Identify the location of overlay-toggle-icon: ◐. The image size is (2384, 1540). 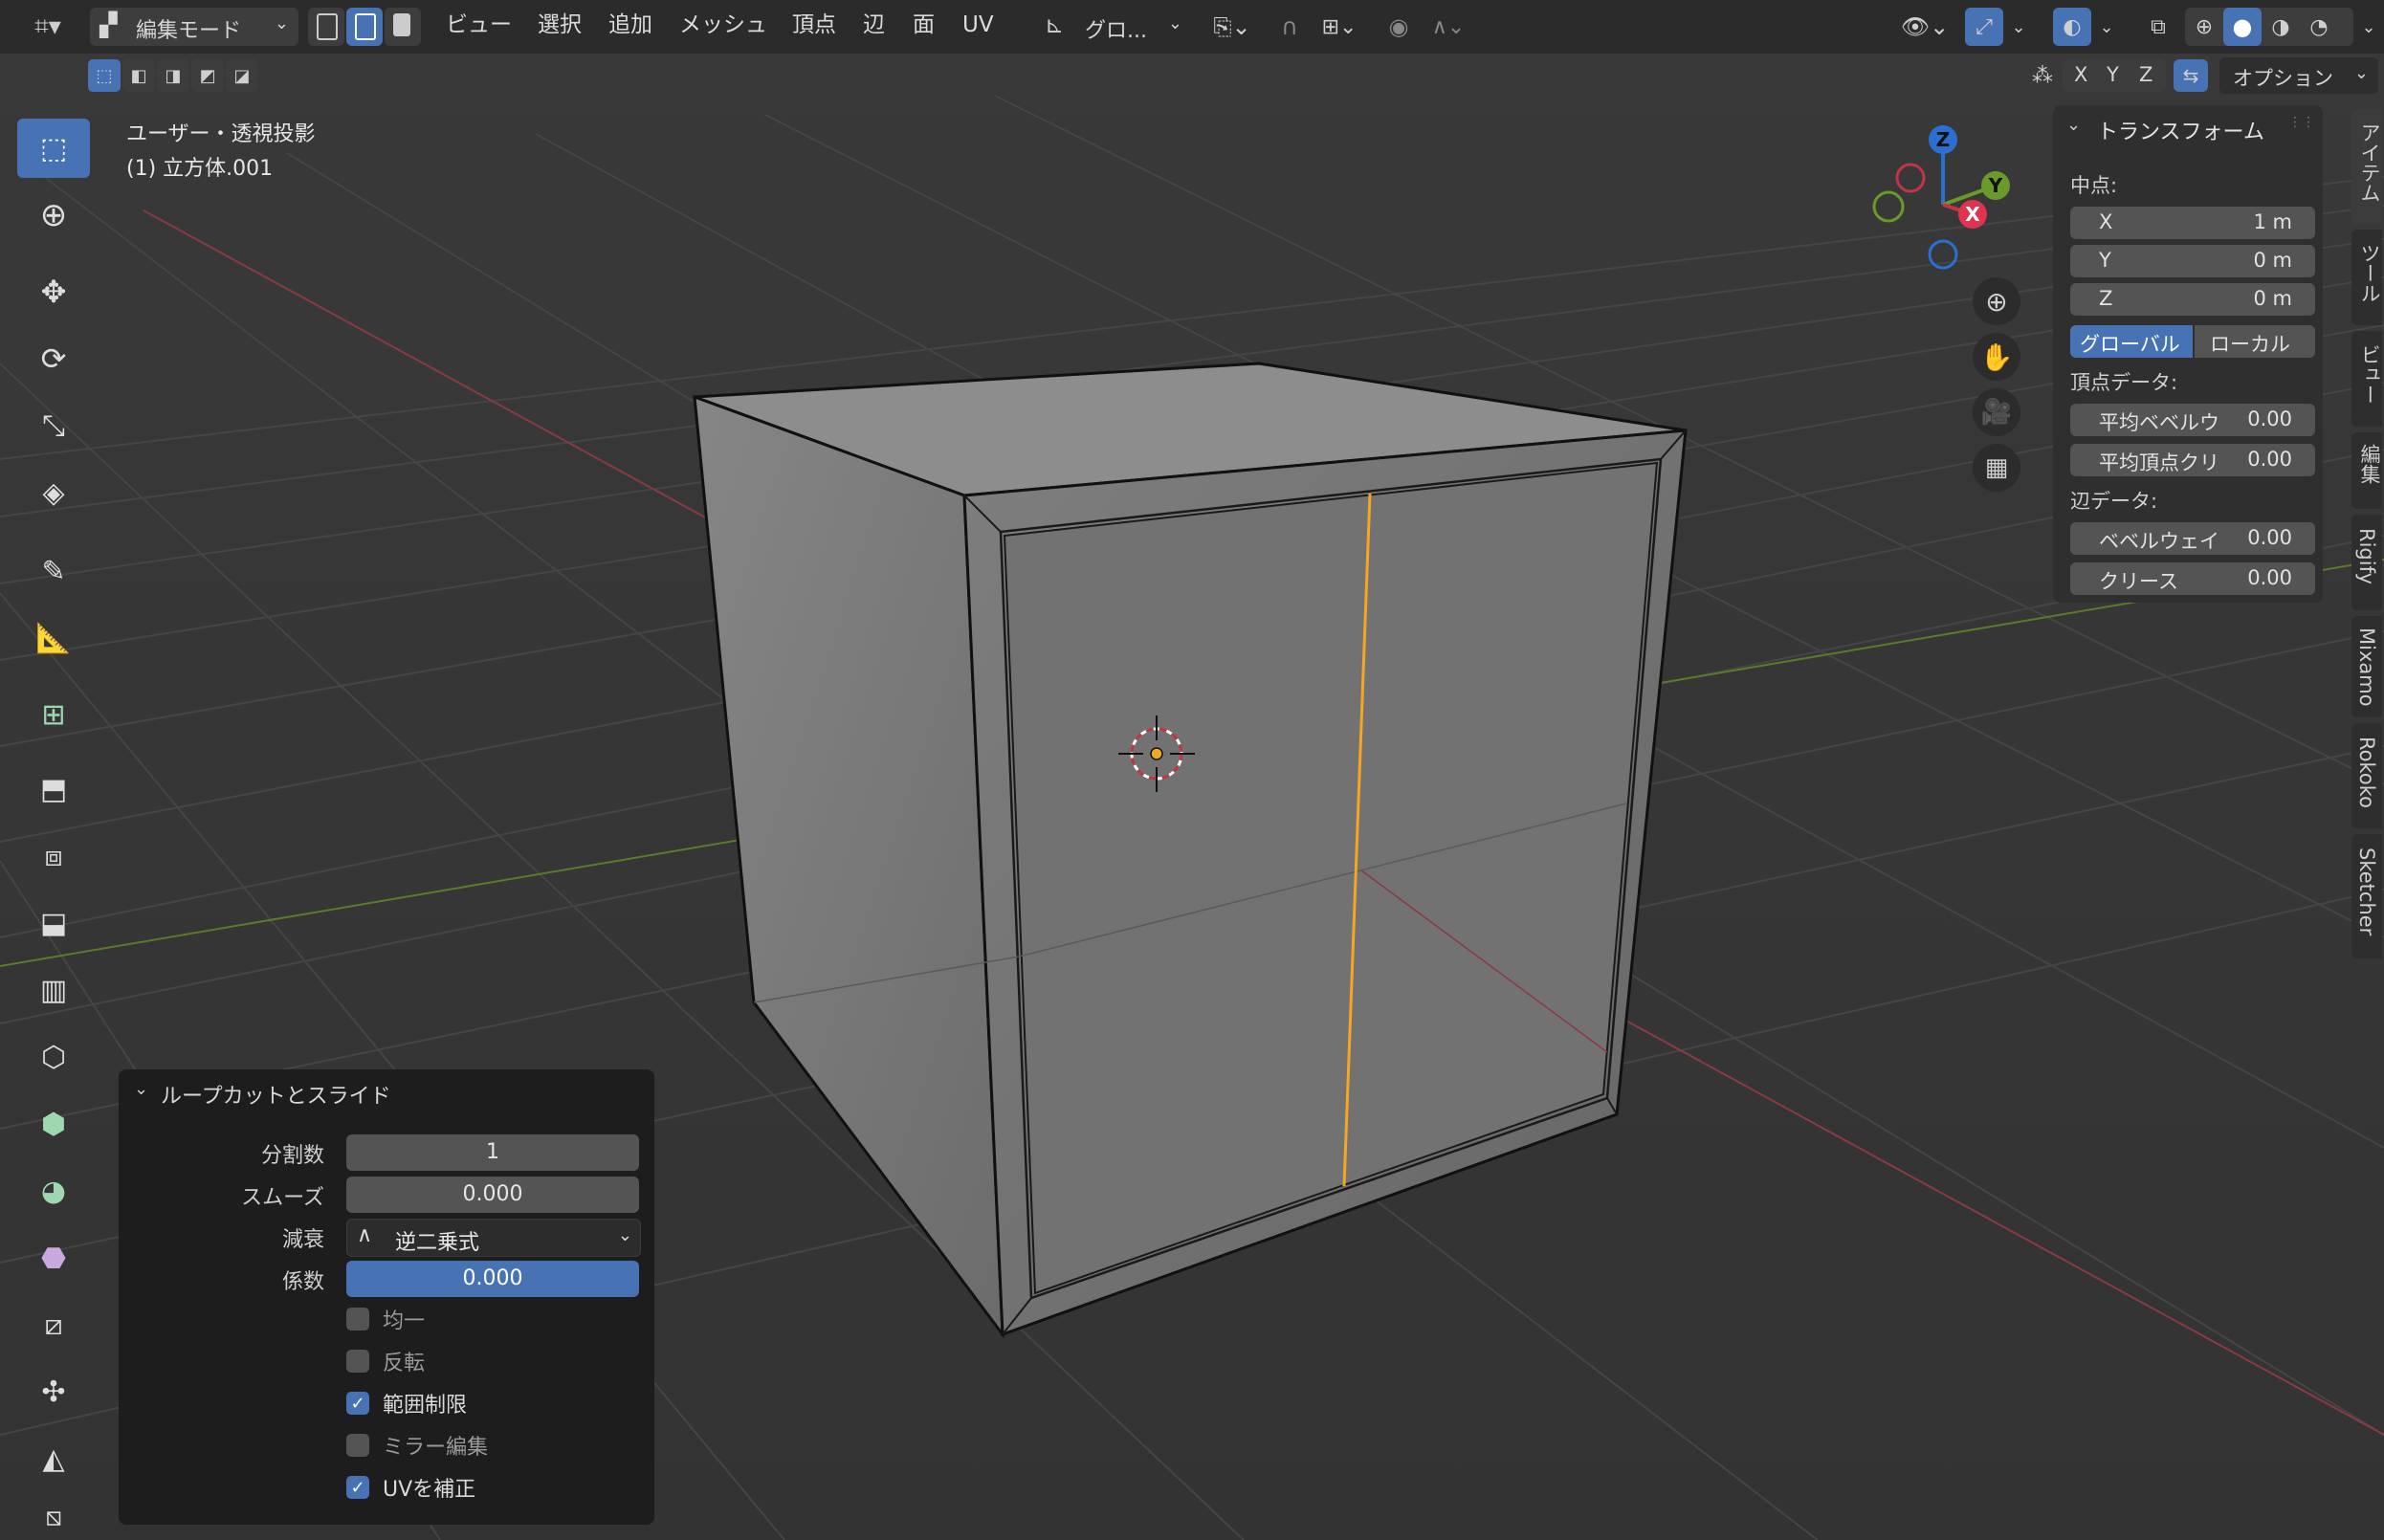
(2072, 27).